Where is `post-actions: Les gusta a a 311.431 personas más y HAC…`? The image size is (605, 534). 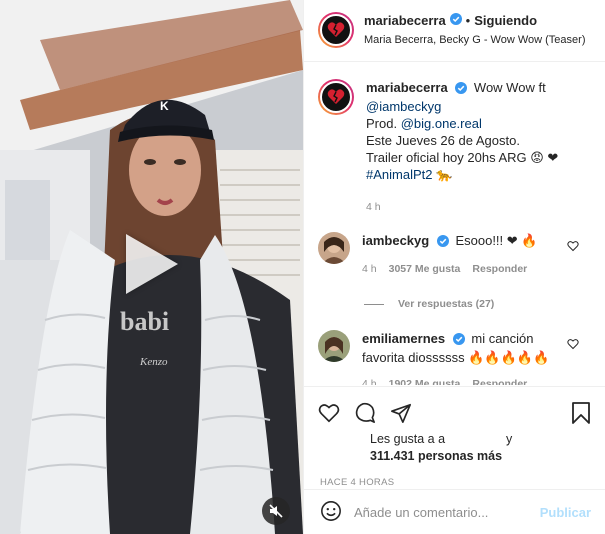
post-actions: Les gusta a a 311.431 personas más y HAC… is located at coordinates (454, 437).